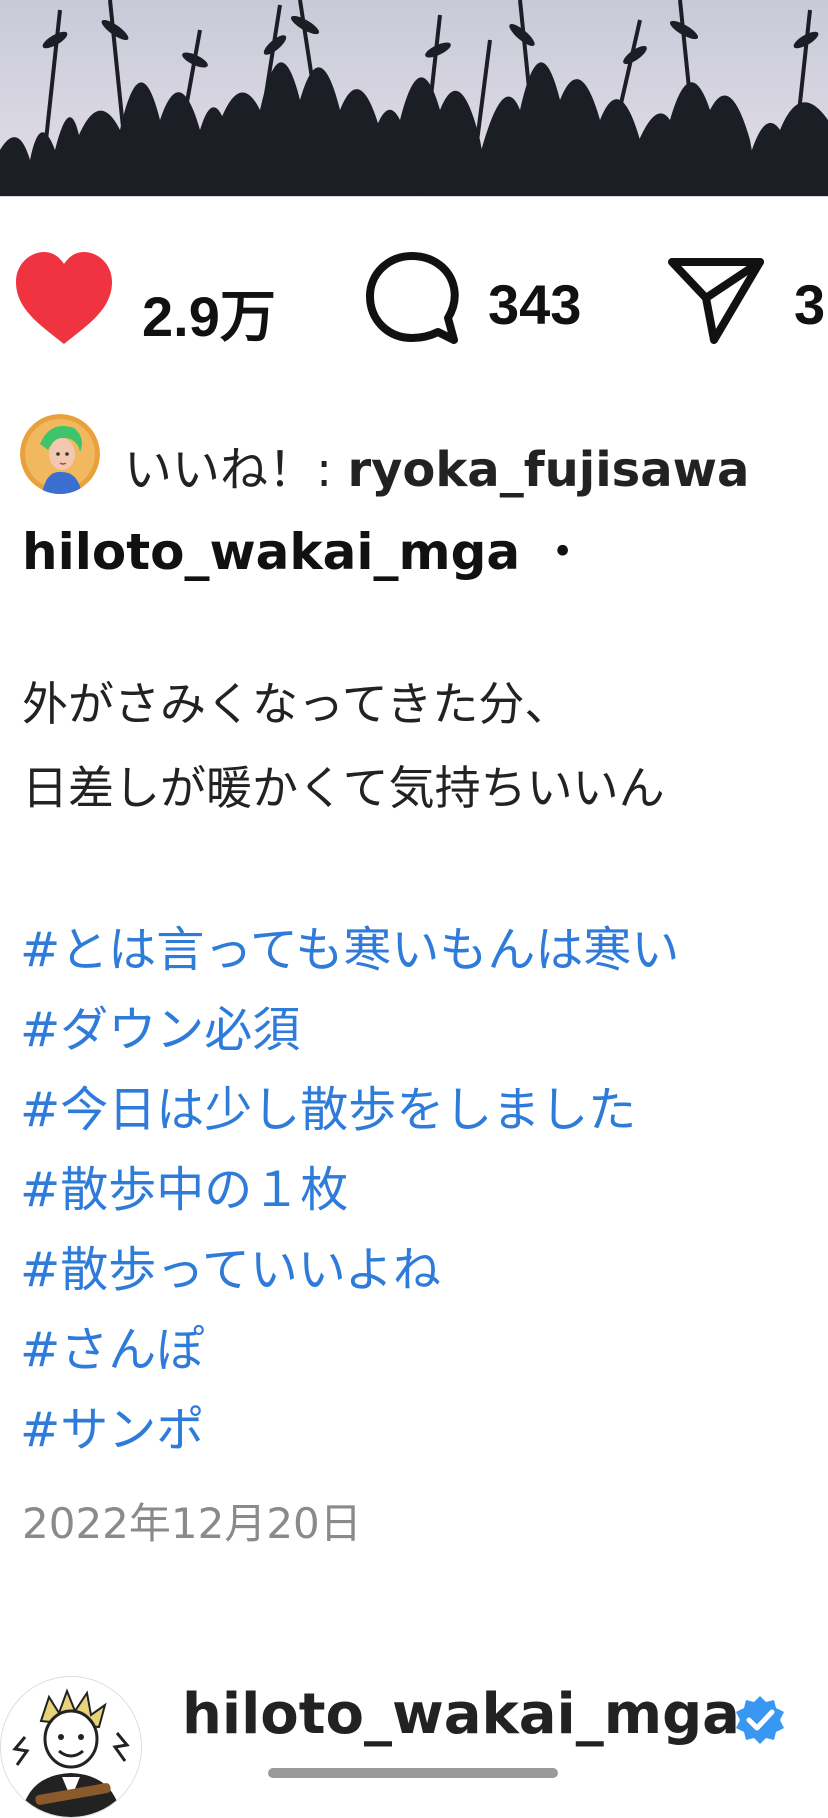  I want to click on caption-author-line: hiloto_wakai_mga ・, so click(305, 548).